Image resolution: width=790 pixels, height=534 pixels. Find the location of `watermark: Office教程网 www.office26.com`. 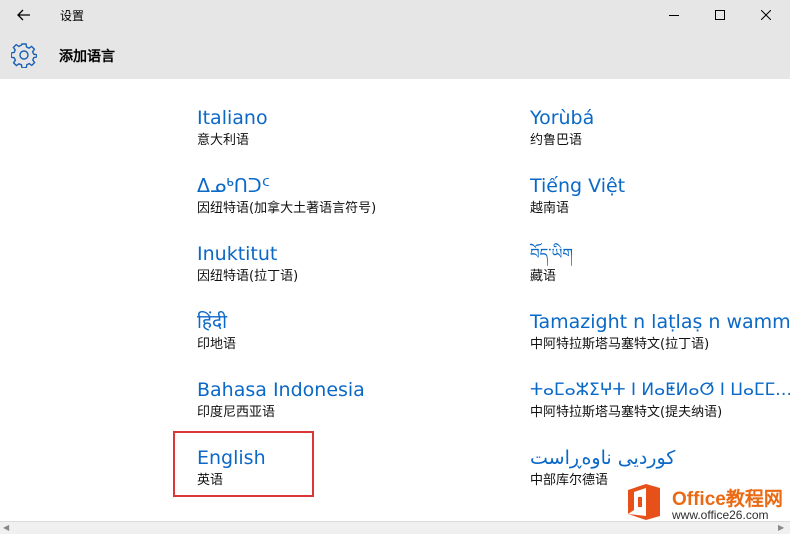

watermark: Office教程网 www.office26.com is located at coordinates (705, 502).